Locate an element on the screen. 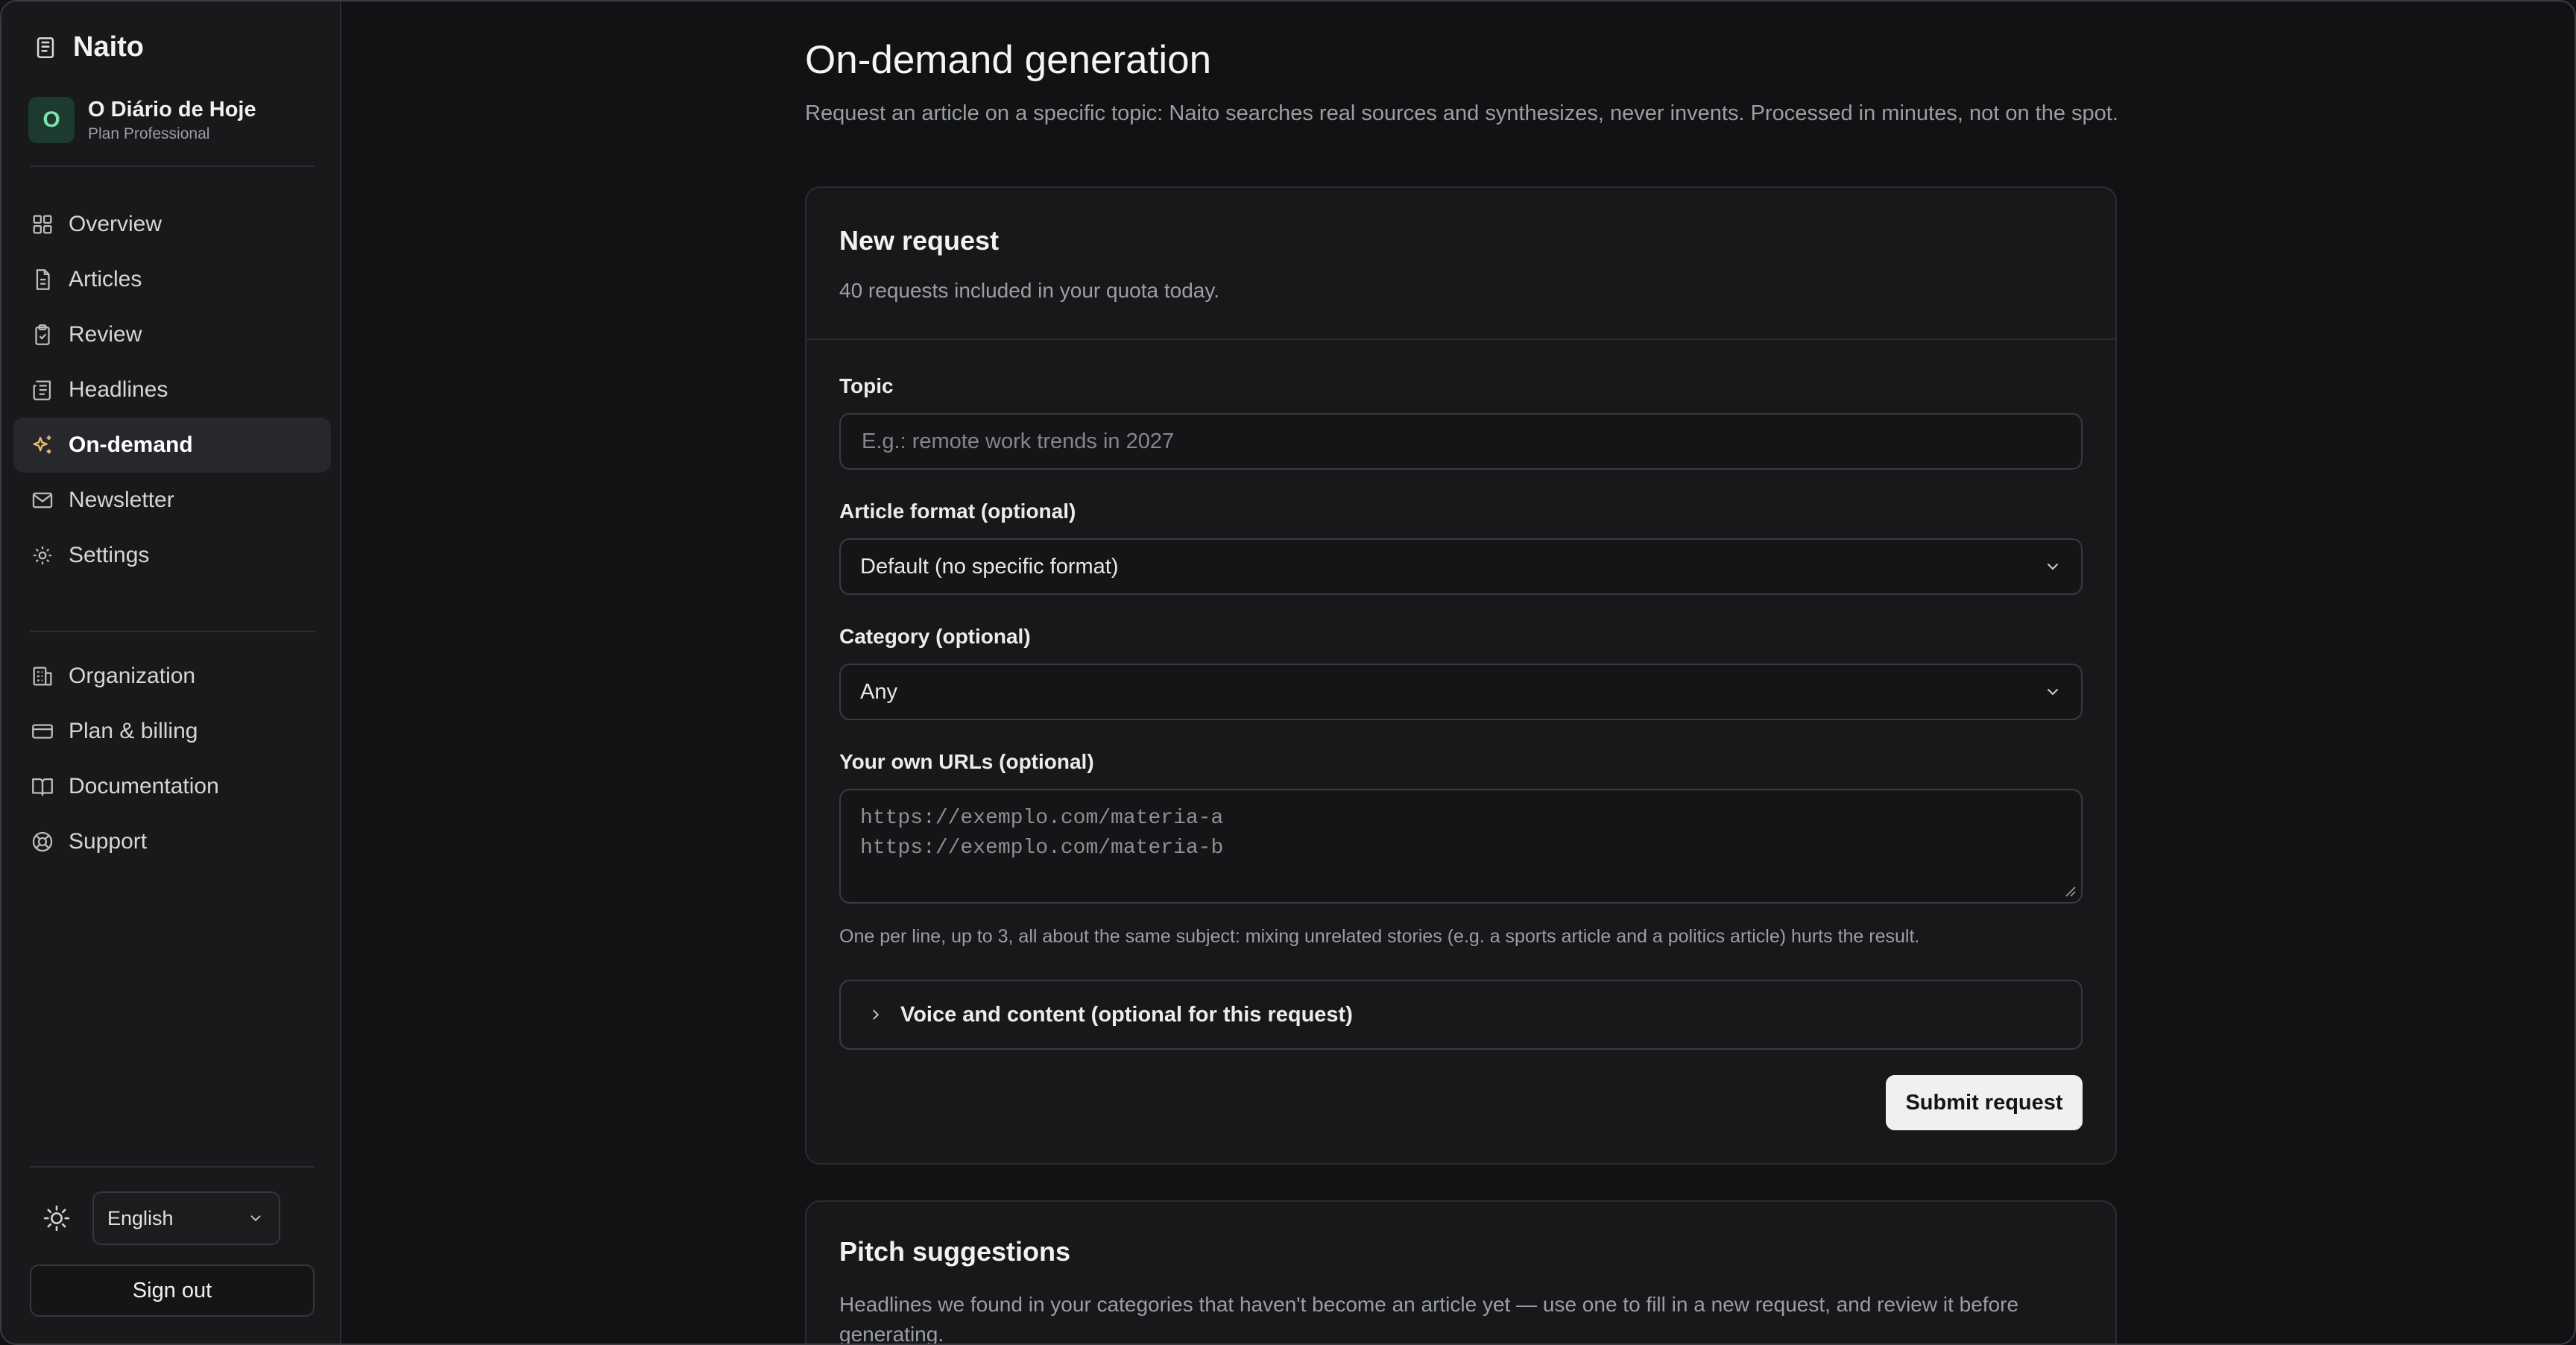 Image resolution: width=2576 pixels, height=1345 pixels. sidebar-item-label: Support is located at coordinates (108, 841).